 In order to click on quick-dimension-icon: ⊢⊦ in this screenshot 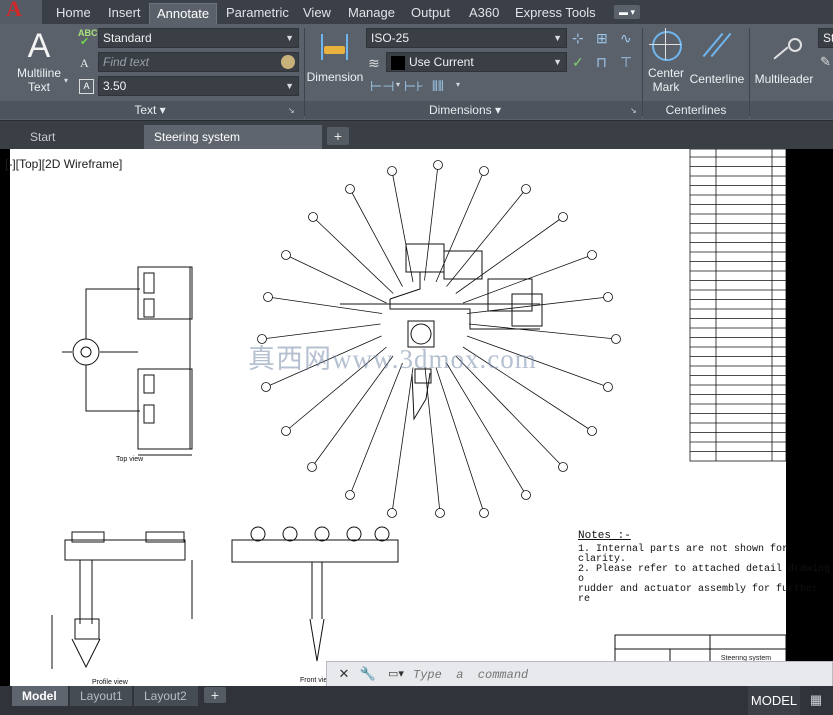, I will do `click(413, 86)`.